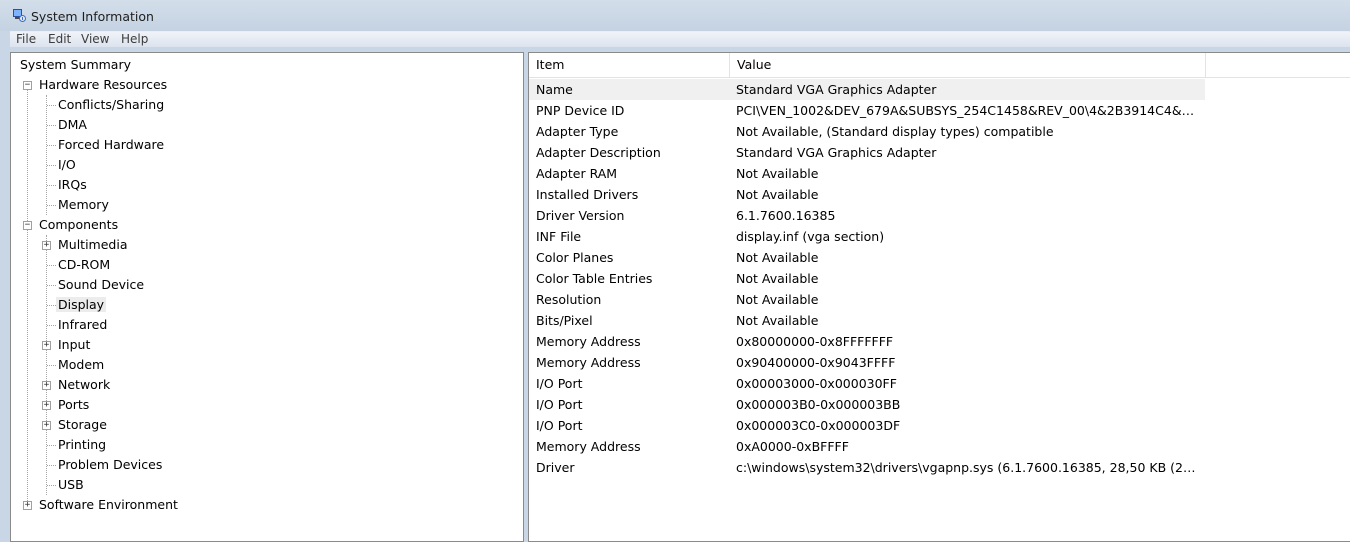  Describe the element at coordinates (867, 173) in the screenshot. I see `table-row: Adapter RAM Not Available` at that location.